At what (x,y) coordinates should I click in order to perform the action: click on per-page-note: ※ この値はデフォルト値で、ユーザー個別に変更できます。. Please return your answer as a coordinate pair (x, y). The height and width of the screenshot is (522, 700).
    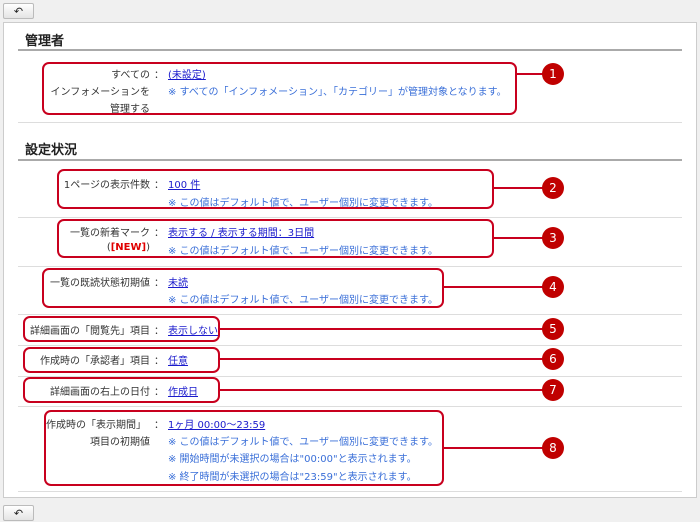
    Looking at the image, I should click on (303, 203).